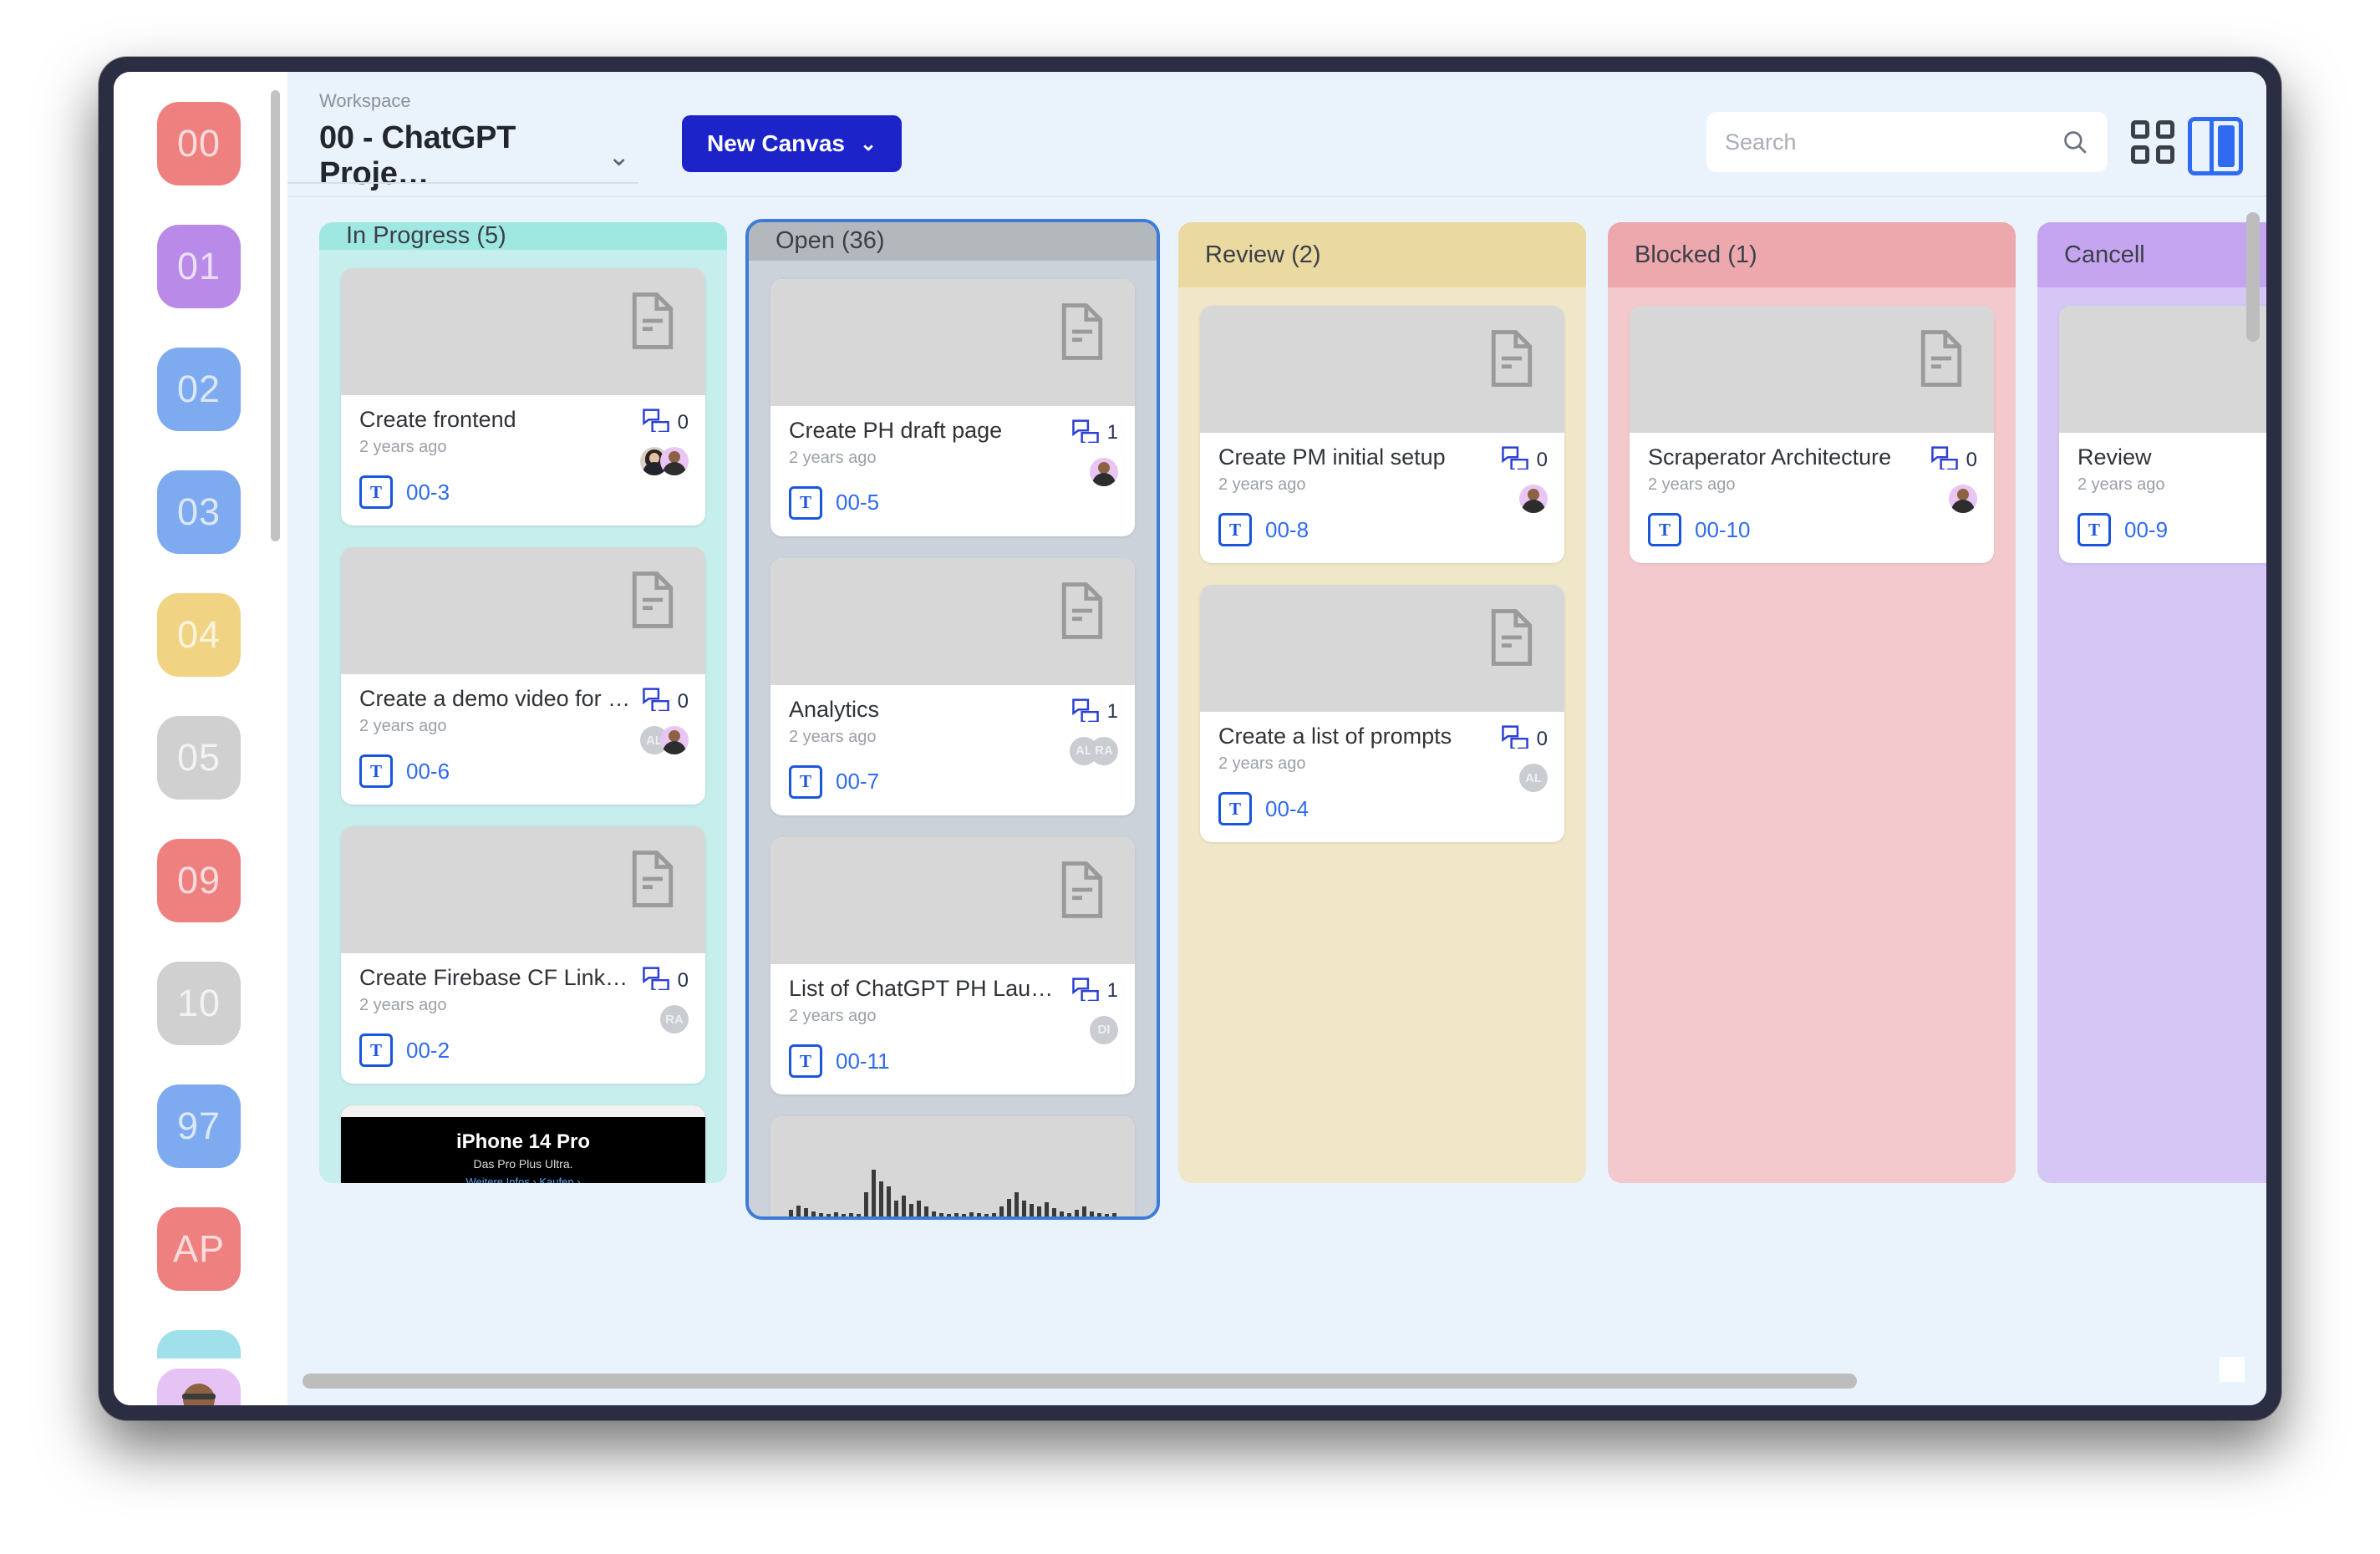 This screenshot has width=2380, height=1554. Describe the element at coordinates (1263, 254) in the screenshot. I see `column-title: Review (2)` at that location.